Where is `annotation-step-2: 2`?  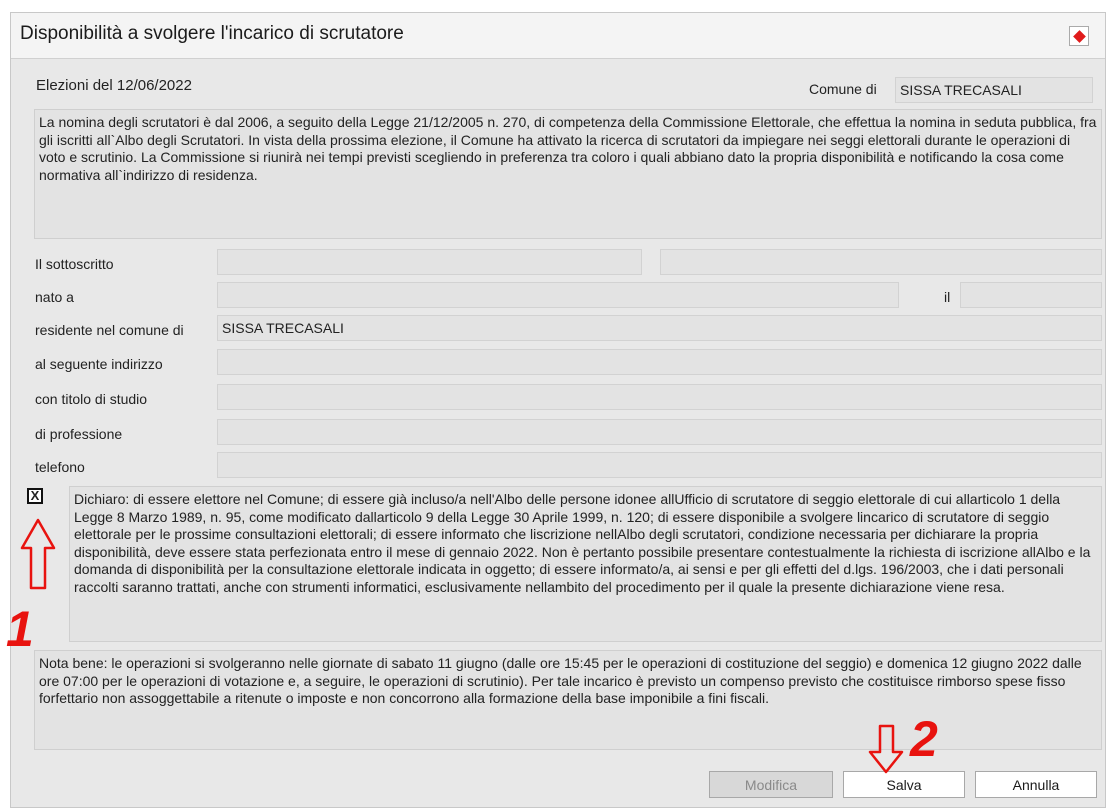
annotation-step-2: 2 is located at coordinates (924, 739).